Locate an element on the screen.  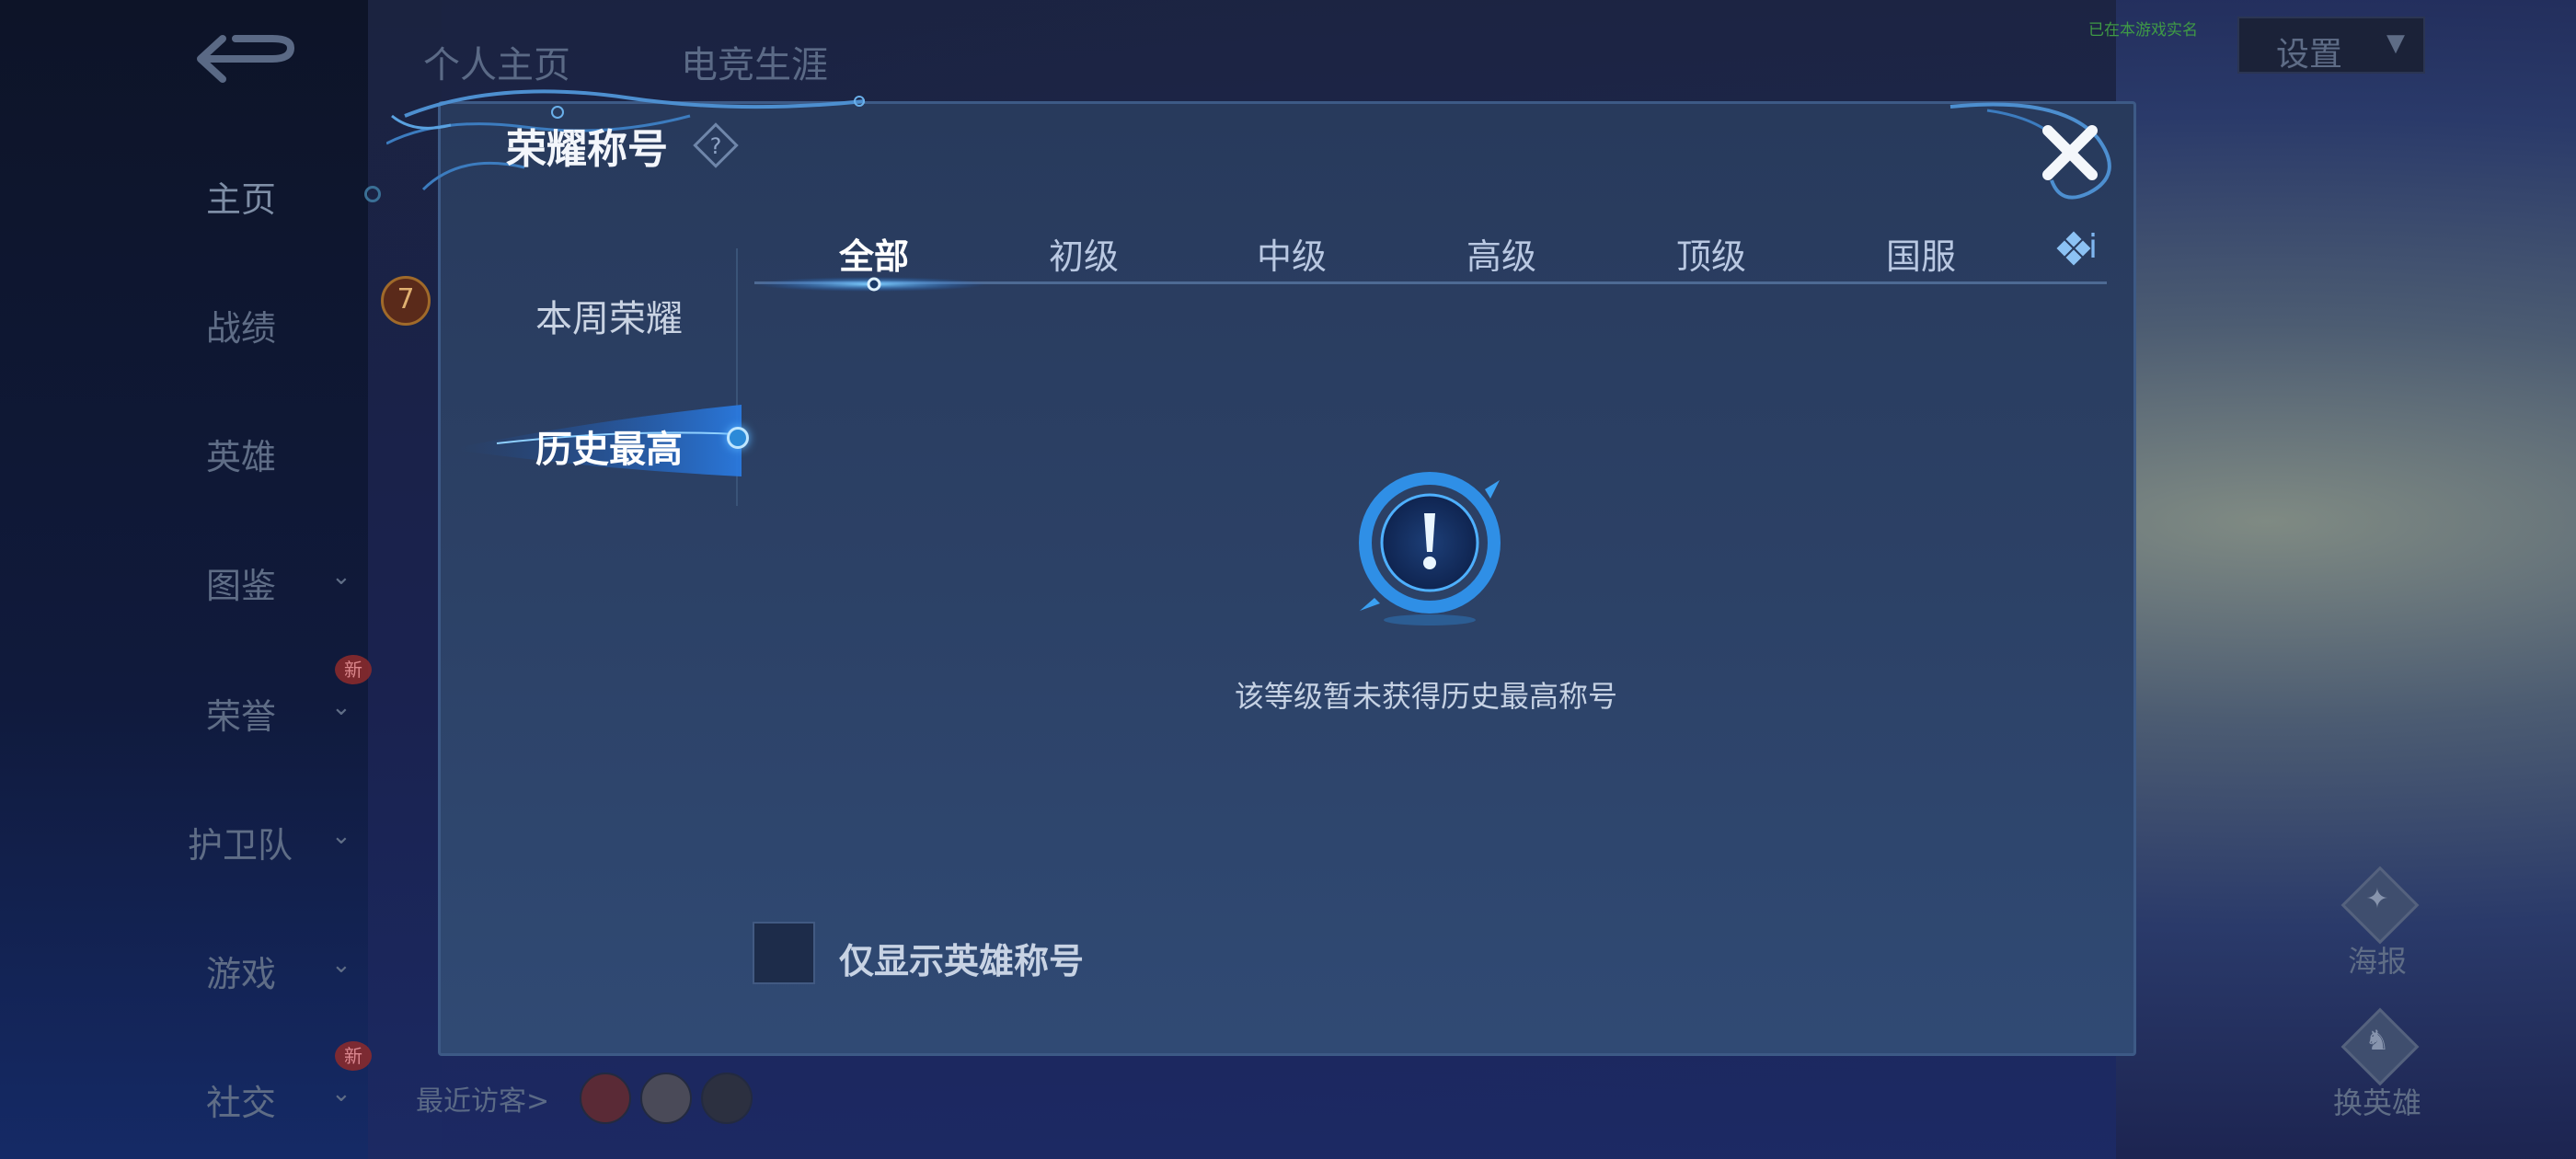
recent-visitors-link: 最近访客> is located at coordinates (482, 1098).